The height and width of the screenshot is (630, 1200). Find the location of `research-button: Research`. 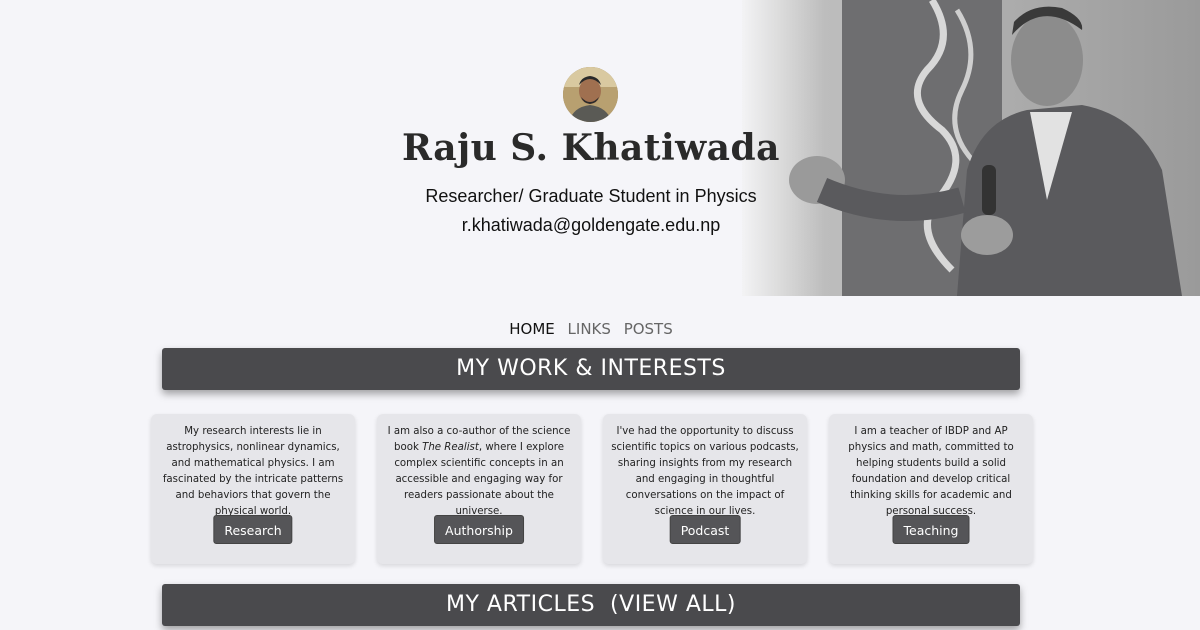

research-button: Research is located at coordinates (253, 529).